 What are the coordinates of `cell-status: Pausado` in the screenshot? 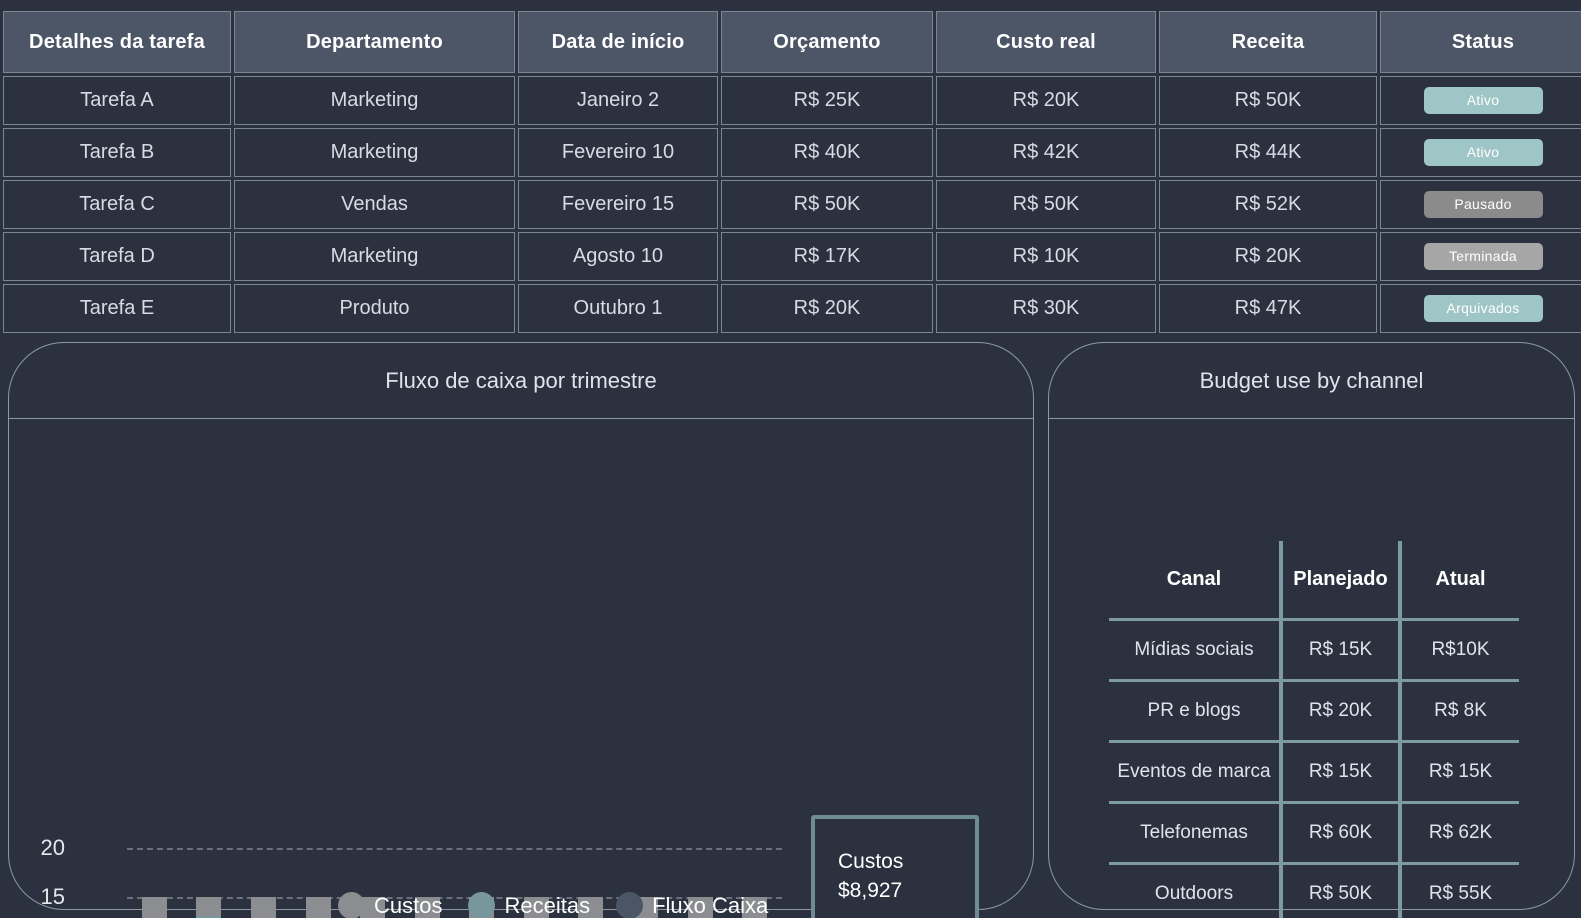 It's located at (1480, 204).